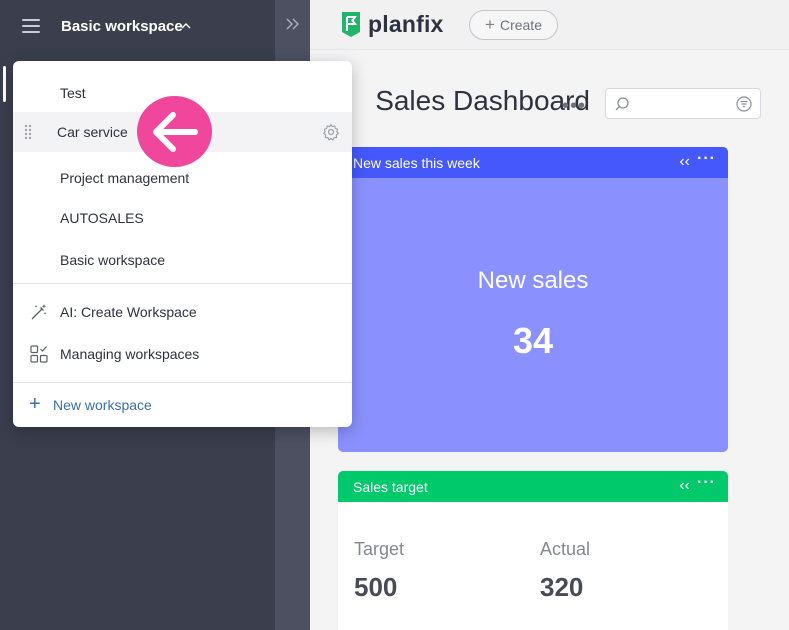 Image resolution: width=789 pixels, height=630 pixels. I want to click on actual-label: Actual, so click(565, 549).